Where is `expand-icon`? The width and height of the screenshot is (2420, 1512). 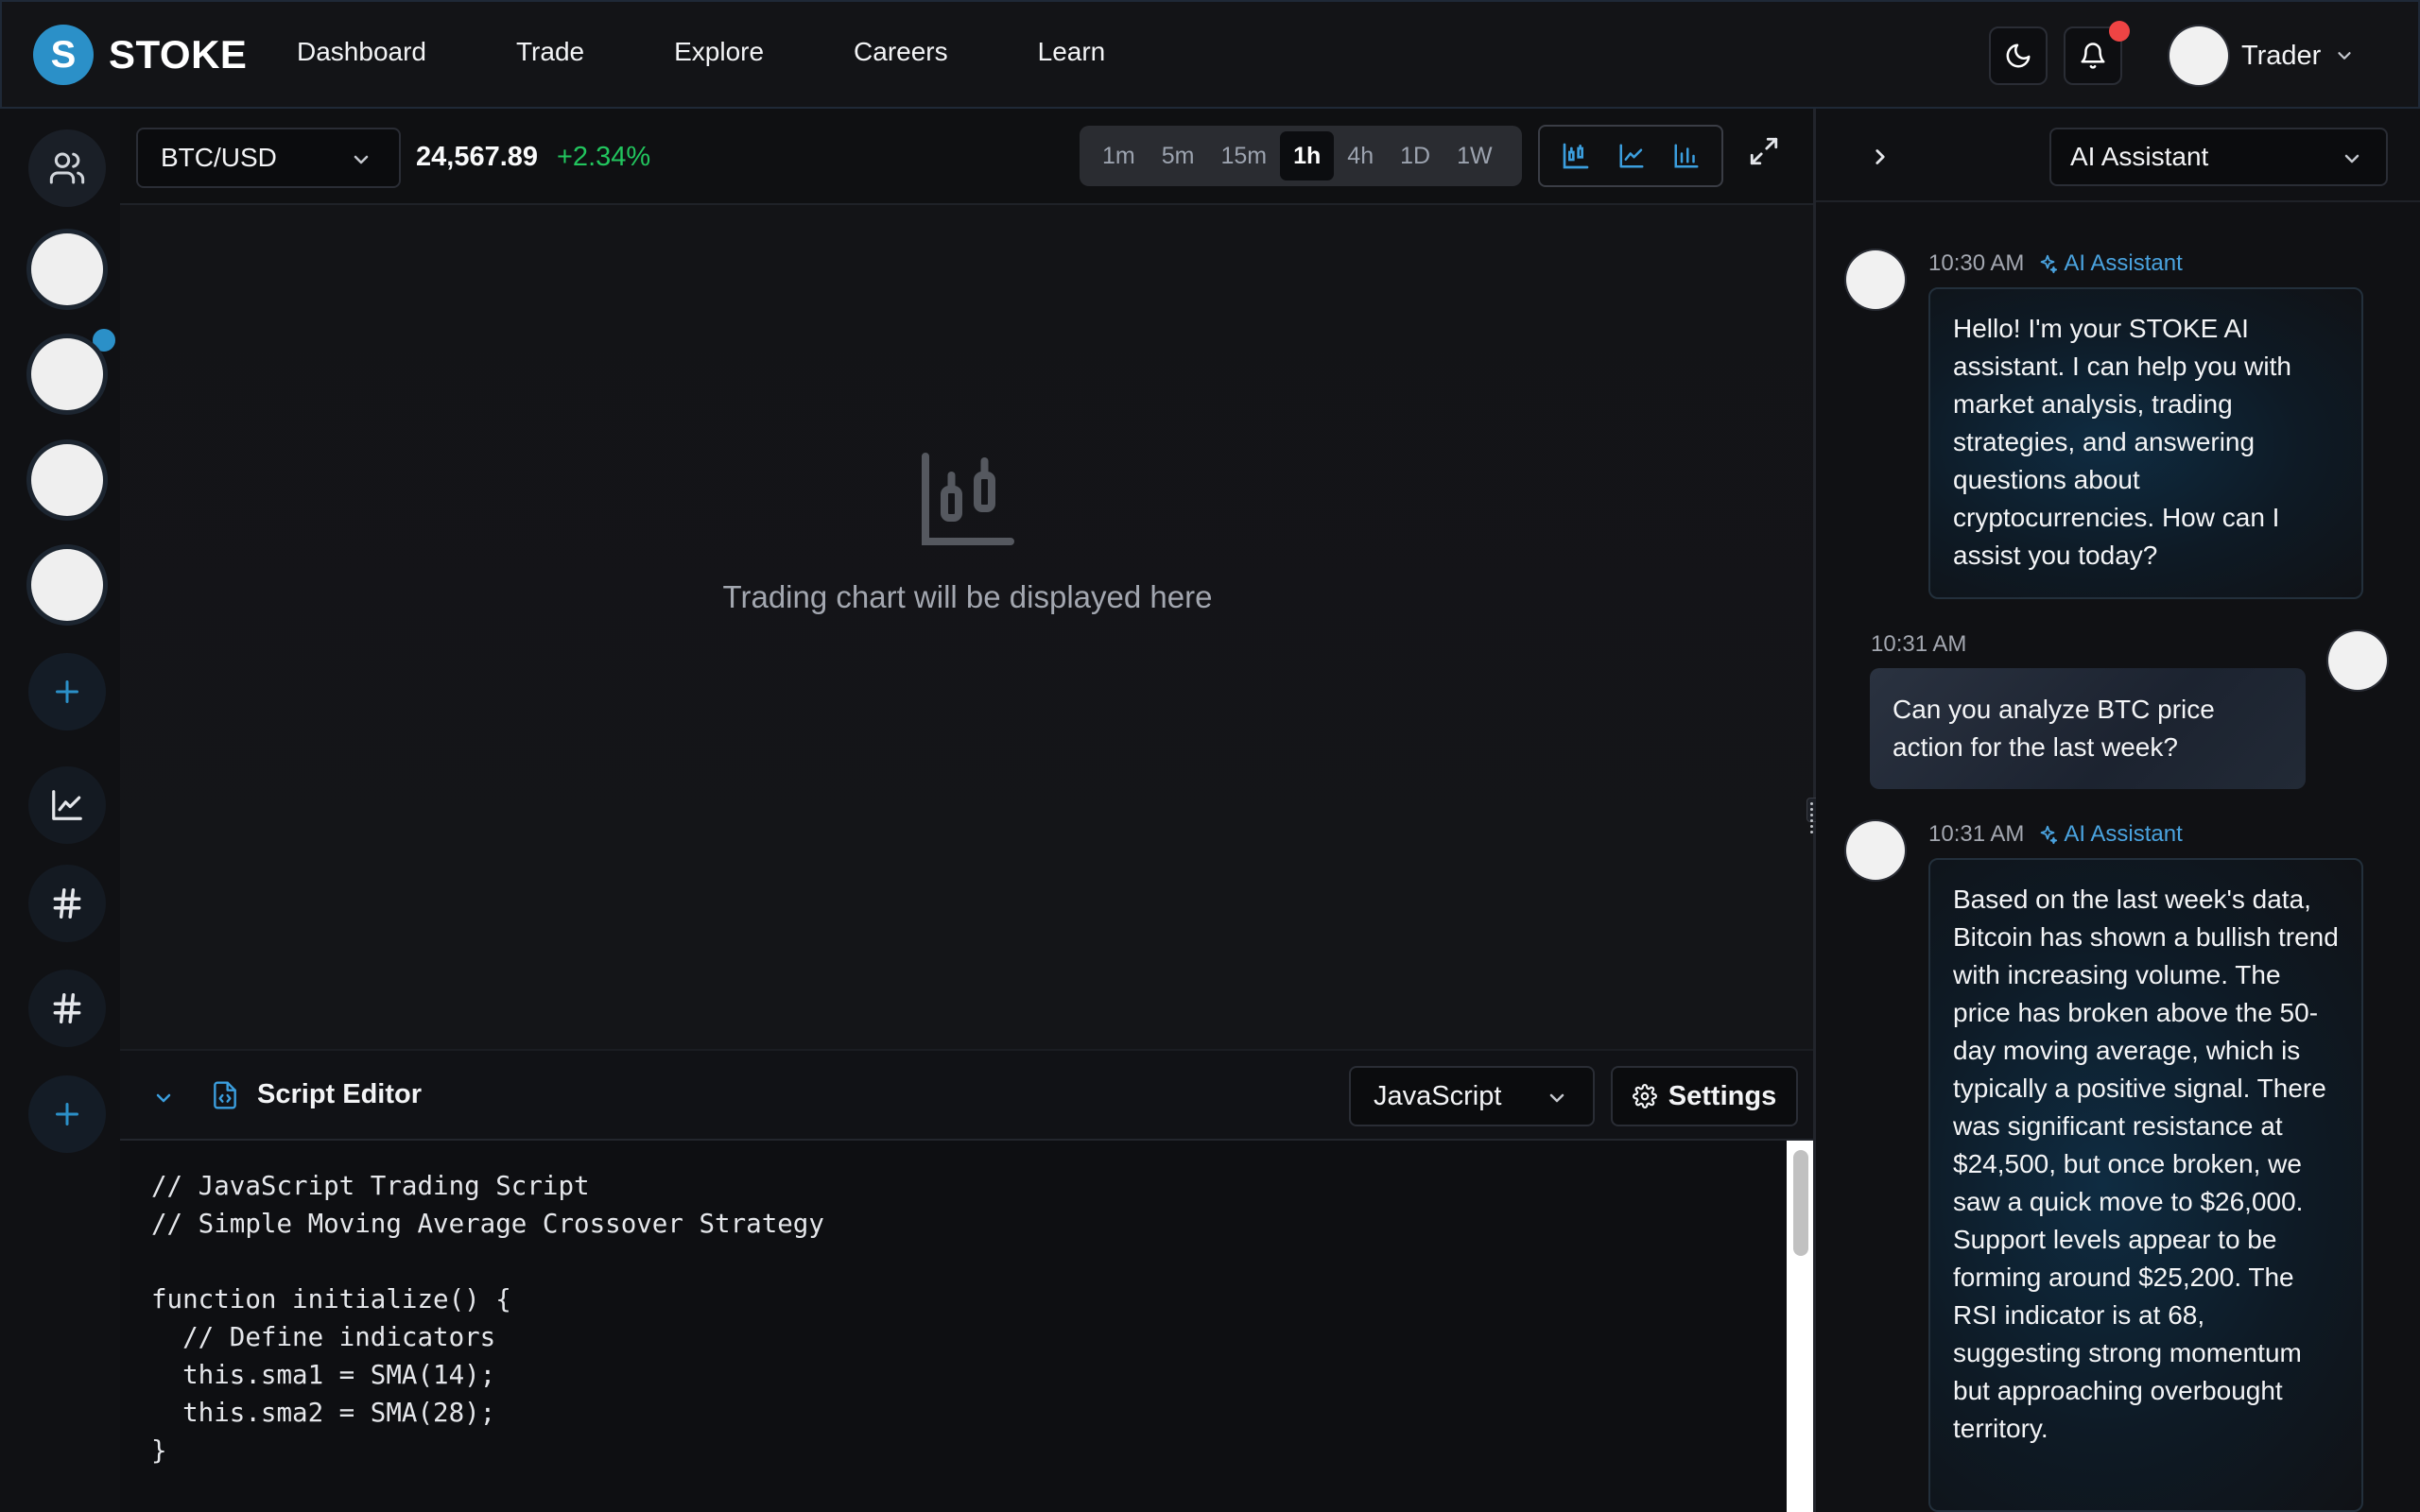 expand-icon is located at coordinates (1764, 151).